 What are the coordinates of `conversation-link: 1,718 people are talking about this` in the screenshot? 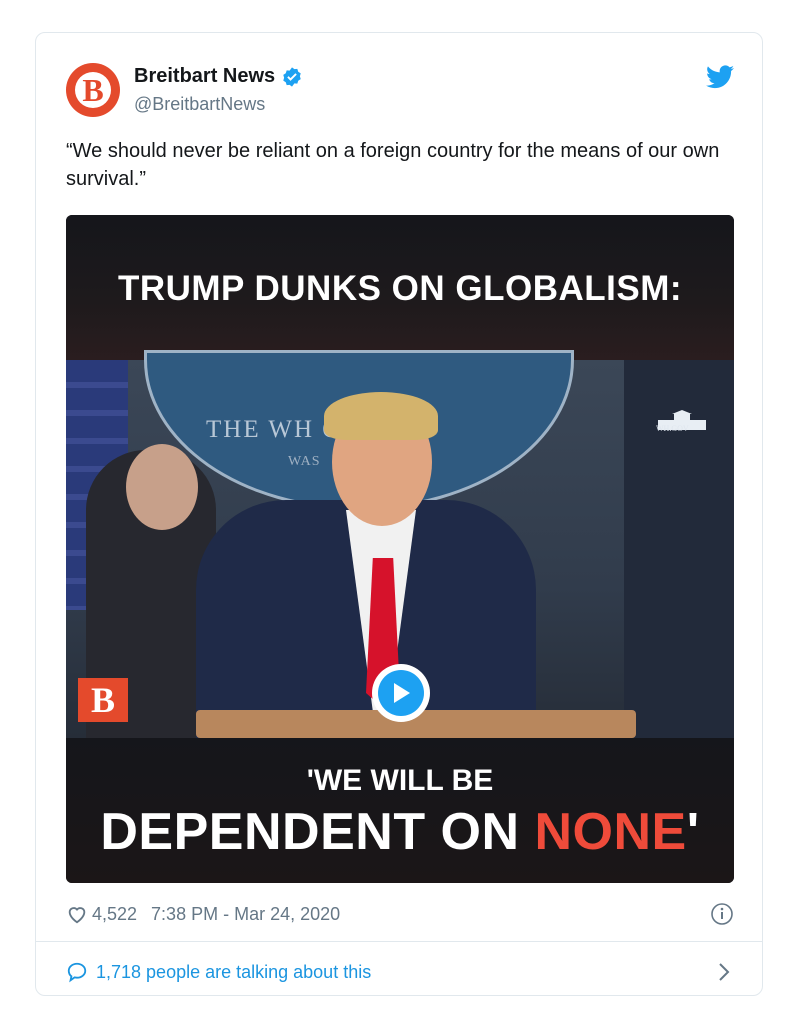 It's located at (401, 972).